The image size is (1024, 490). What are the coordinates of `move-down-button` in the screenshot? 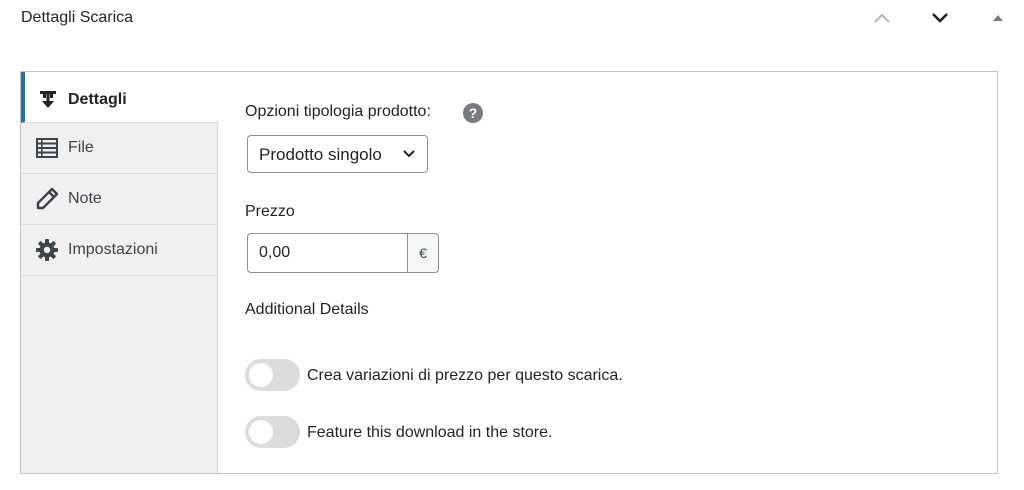 It's located at (940, 18).